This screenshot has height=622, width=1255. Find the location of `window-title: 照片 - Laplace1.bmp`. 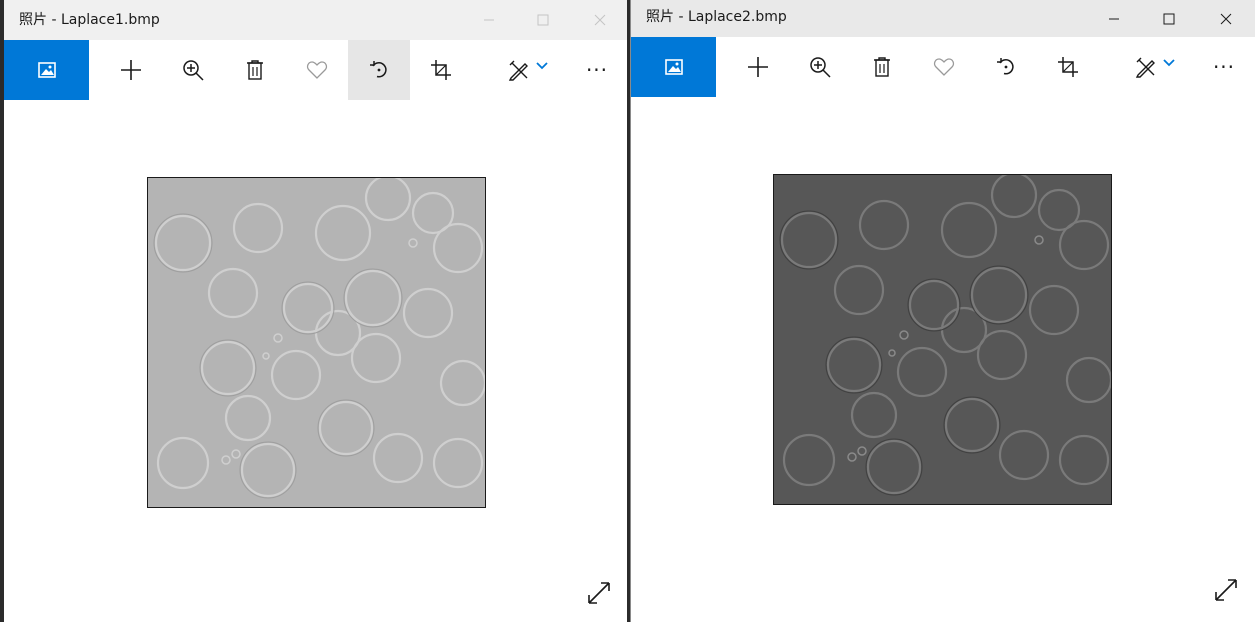

window-title: 照片 - Laplace1.bmp is located at coordinates (89, 20).